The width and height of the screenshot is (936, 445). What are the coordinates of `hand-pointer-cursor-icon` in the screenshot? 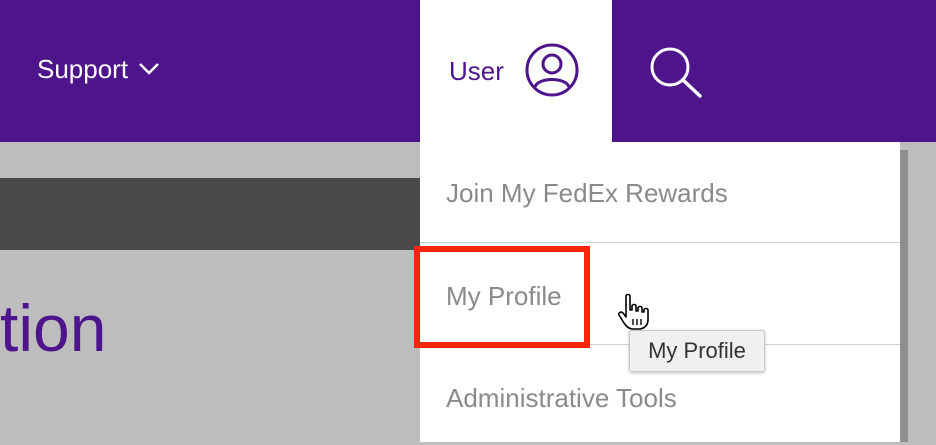 It's located at (633, 311).